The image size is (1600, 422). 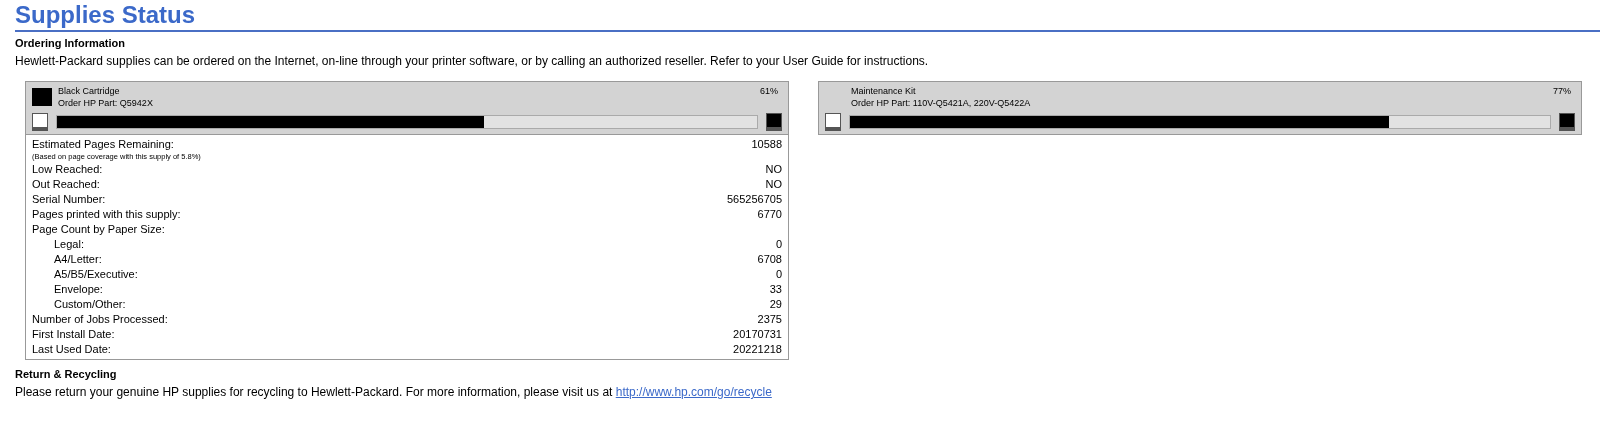 What do you see at coordinates (883, 91) in the screenshot?
I see `supply-name: Maintenance Kit` at bounding box center [883, 91].